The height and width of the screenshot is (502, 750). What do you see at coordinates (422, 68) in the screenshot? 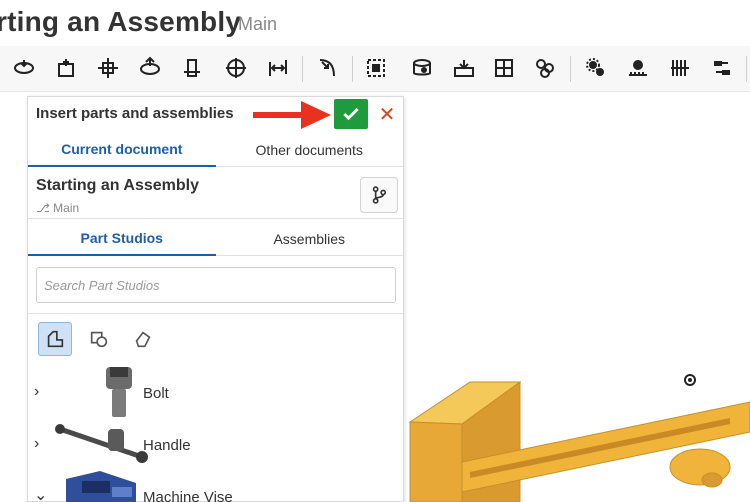
I see `mate-connector-icon` at bounding box center [422, 68].